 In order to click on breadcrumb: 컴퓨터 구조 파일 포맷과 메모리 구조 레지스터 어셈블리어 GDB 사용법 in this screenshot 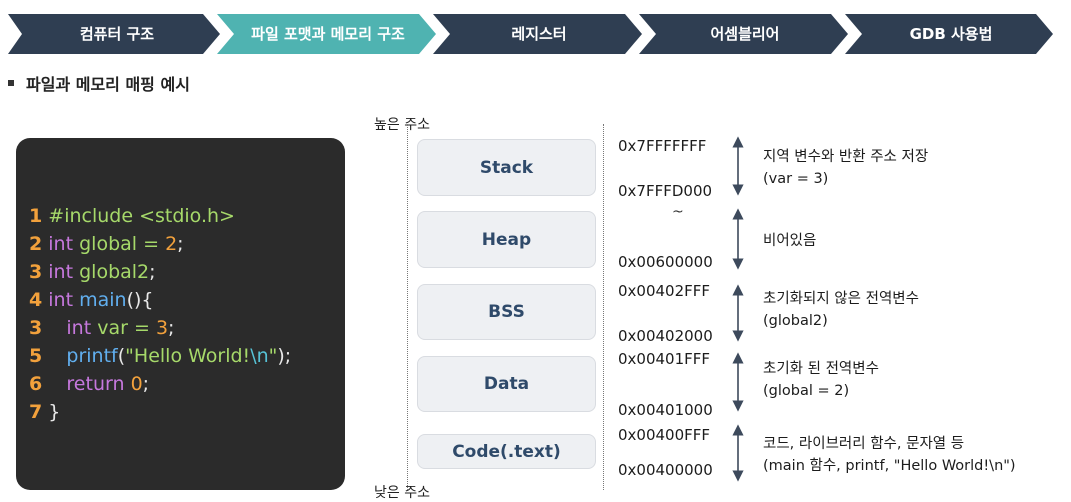, I will do `click(530, 34)`.